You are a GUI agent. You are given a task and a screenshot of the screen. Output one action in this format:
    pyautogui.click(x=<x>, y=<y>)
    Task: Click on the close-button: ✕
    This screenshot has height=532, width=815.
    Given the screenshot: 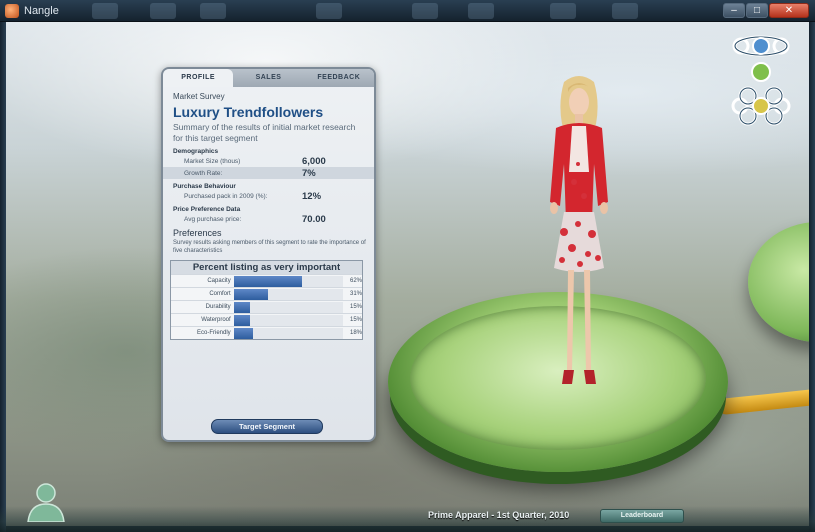 What is the action you would take?
    pyautogui.click(x=789, y=10)
    